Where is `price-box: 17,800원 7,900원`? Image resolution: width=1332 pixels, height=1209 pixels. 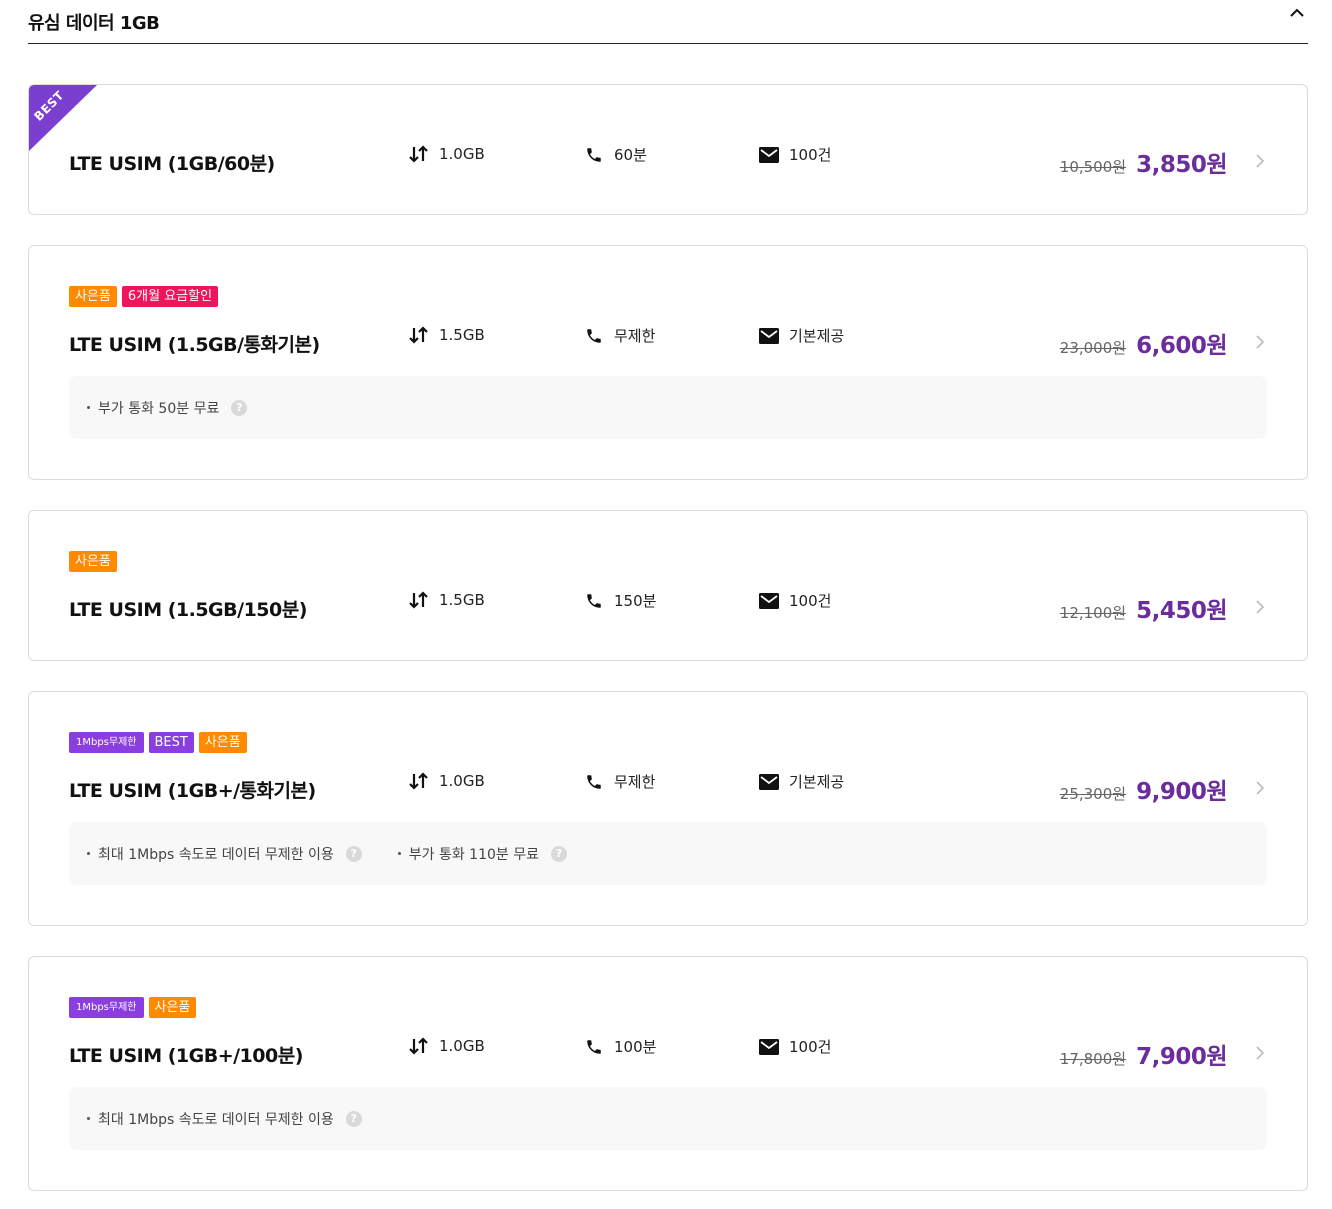 price-box: 17,800원 7,900원 is located at coordinates (1143, 1054).